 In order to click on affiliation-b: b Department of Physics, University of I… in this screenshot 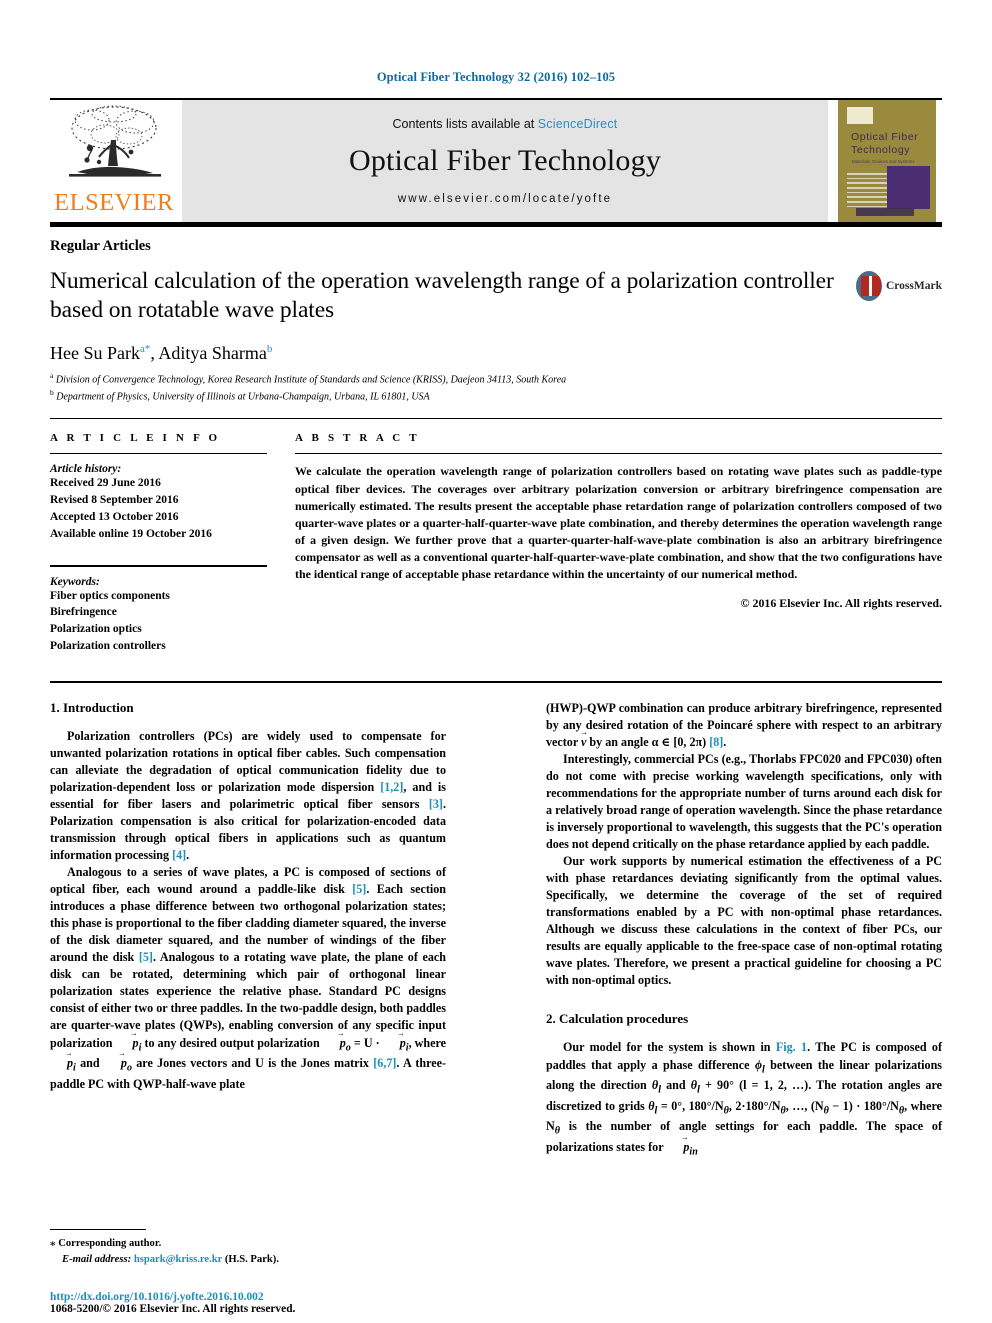, I will do `click(496, 396)`.